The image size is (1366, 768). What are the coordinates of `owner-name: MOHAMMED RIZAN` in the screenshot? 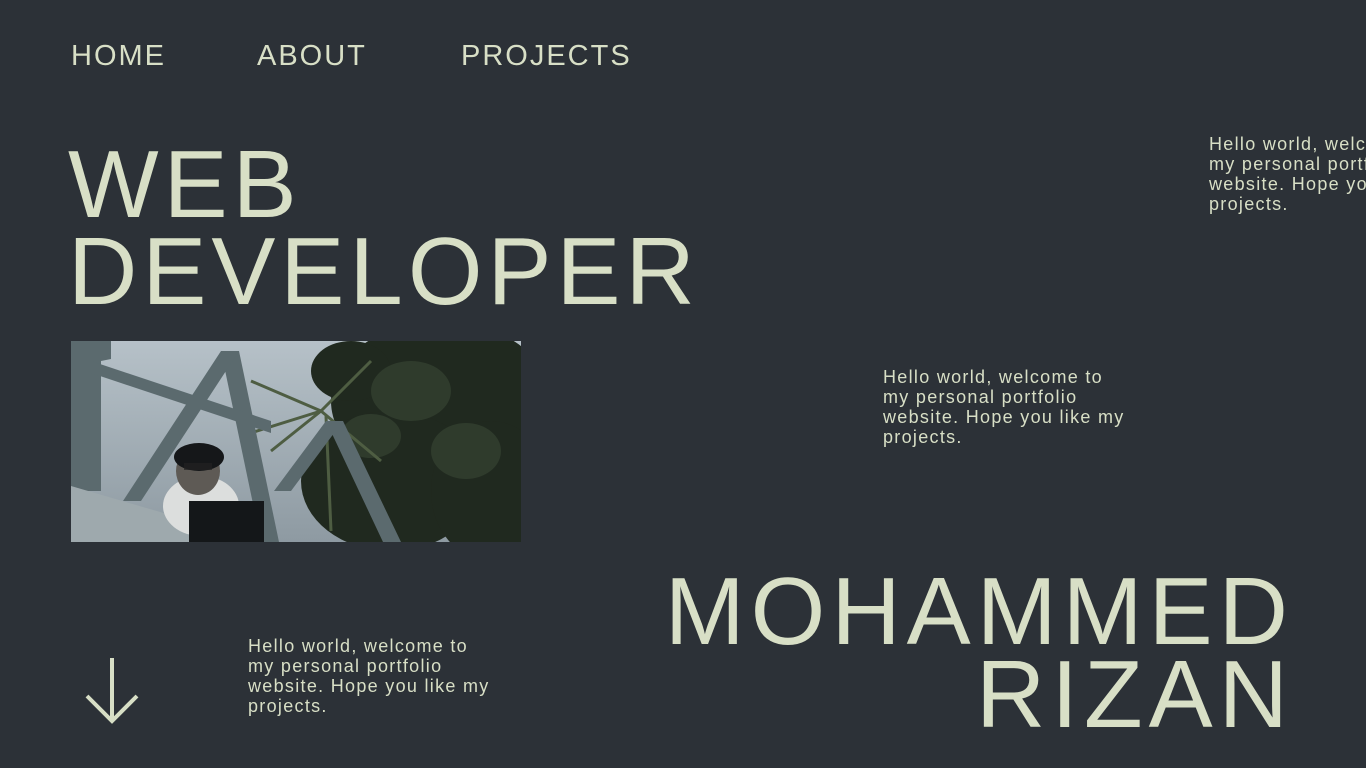 It's located at (979, 656).